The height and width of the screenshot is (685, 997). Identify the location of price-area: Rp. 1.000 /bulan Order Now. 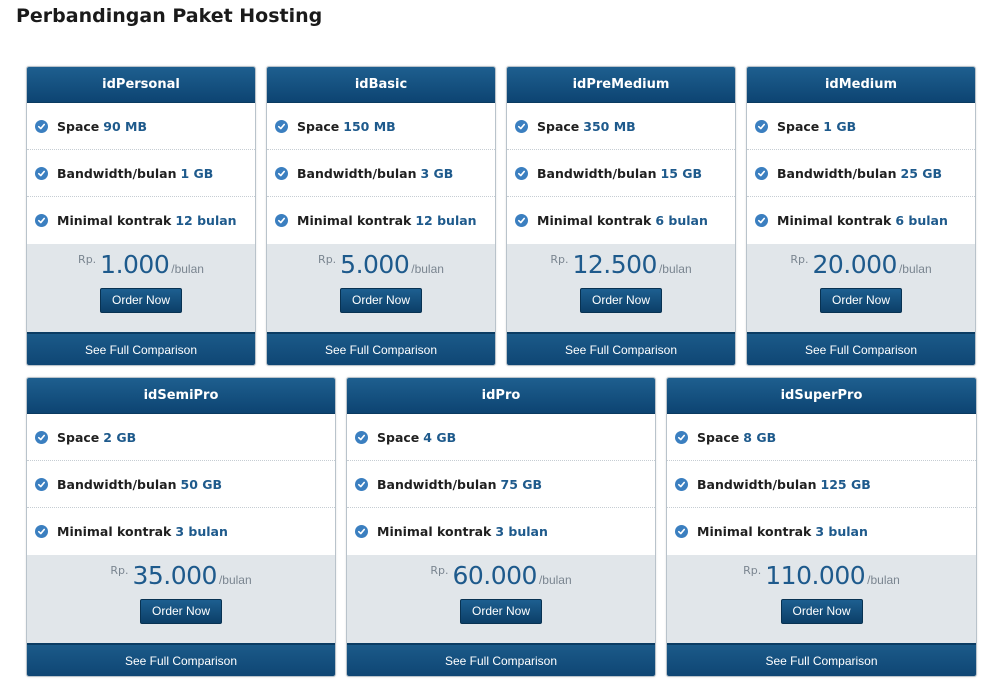
(141, 288).